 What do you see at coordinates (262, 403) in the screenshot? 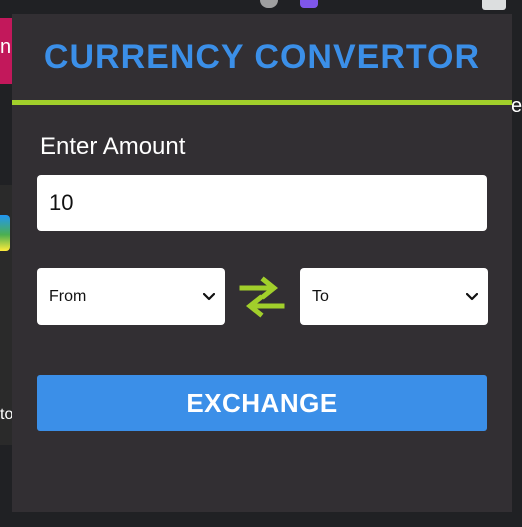
I see `exchange-button: EXCHANGE` at bounding box center [262, 403].